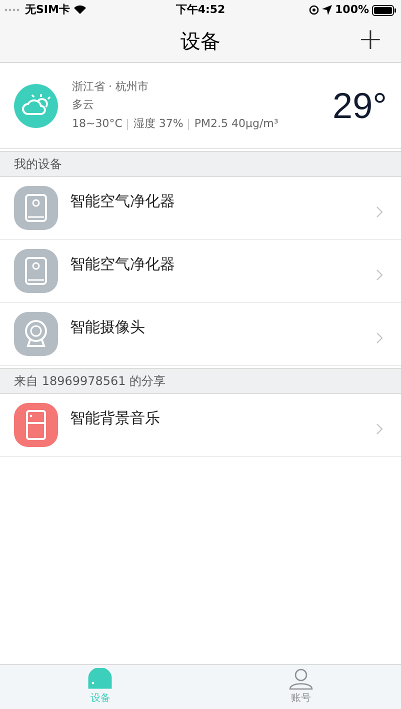  I want to click on condition-text: 多云, so click(83, 105).